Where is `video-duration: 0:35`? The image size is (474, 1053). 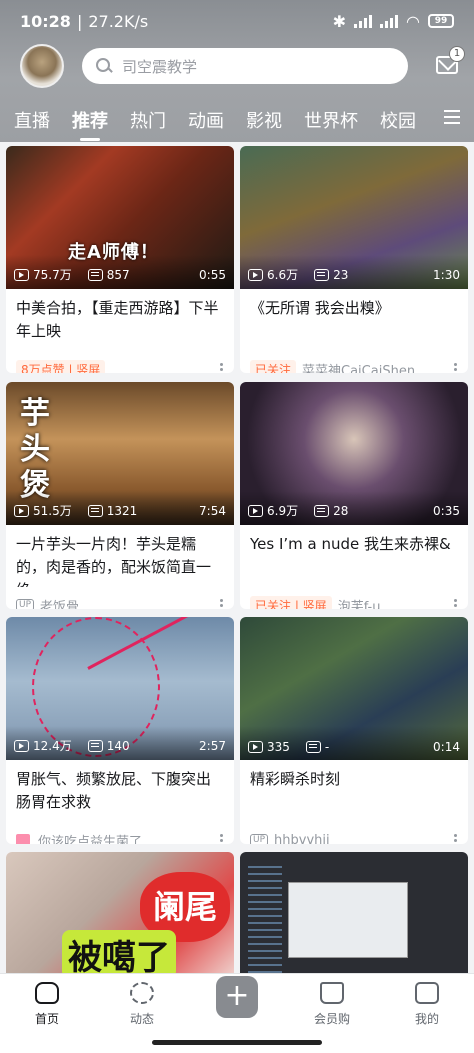 video-duration: 0:35 is located at coordinates (446, 510).